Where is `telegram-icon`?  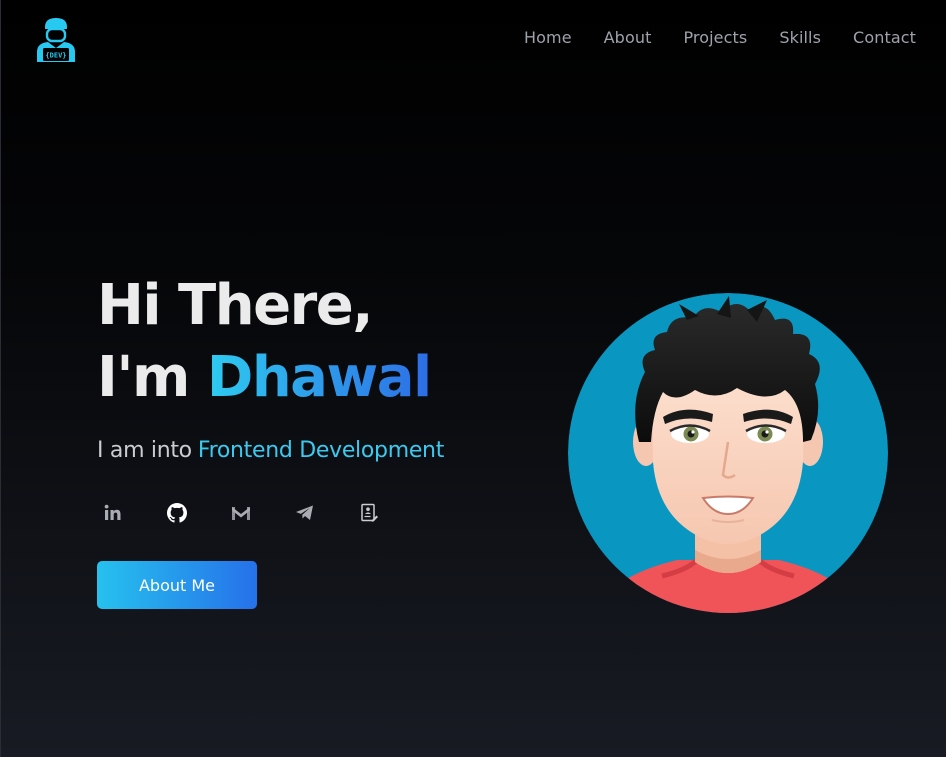 telegram-icon is located at coordinates (304, 512).